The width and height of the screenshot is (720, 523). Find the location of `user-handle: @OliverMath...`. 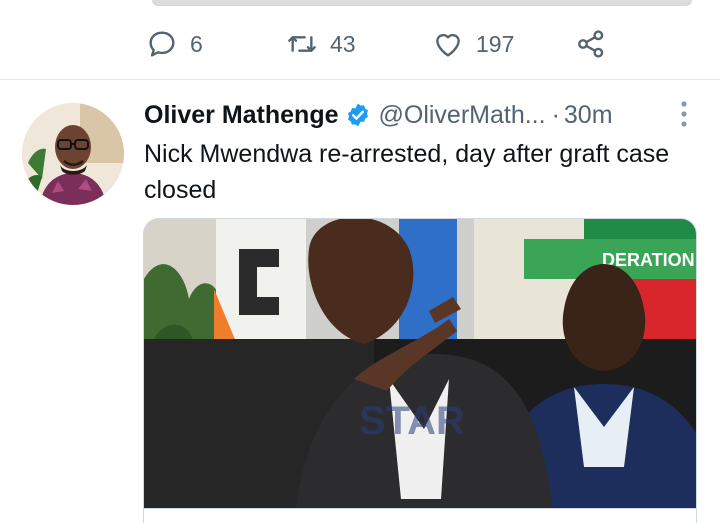

user-handle: @OliverMath... is located at coordinates (462, 115).